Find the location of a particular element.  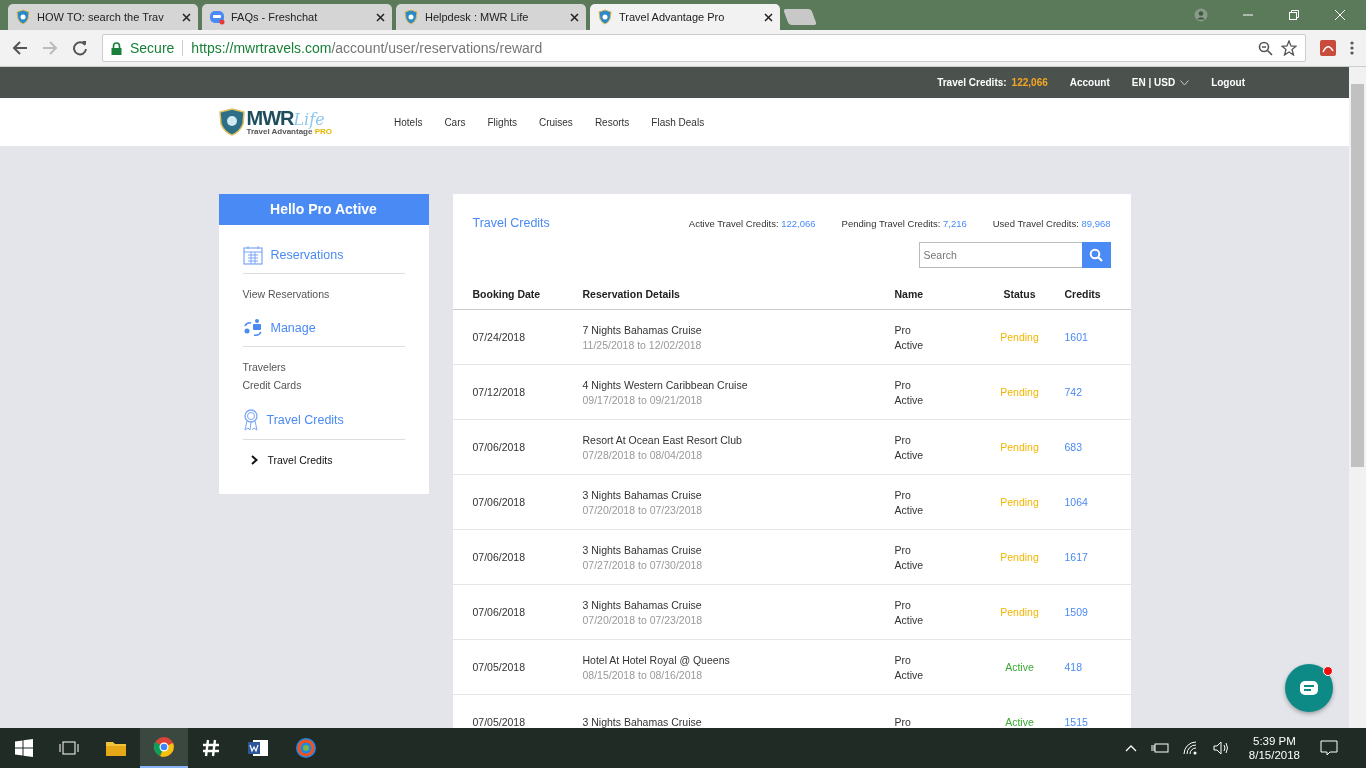

column-header: Credits is located at coordinates (1087, 294).